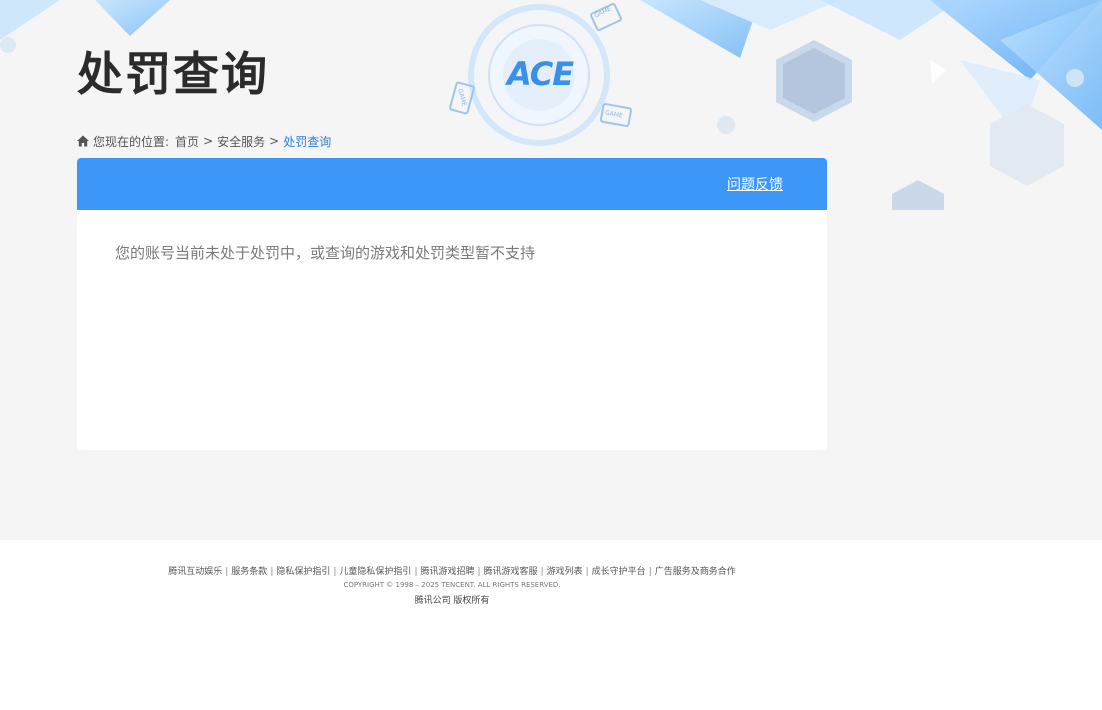 The width and height of the screenshot is (1102, 710). I want to click on footer-link-privacy: 隐私保护指引, so click(303, 572).